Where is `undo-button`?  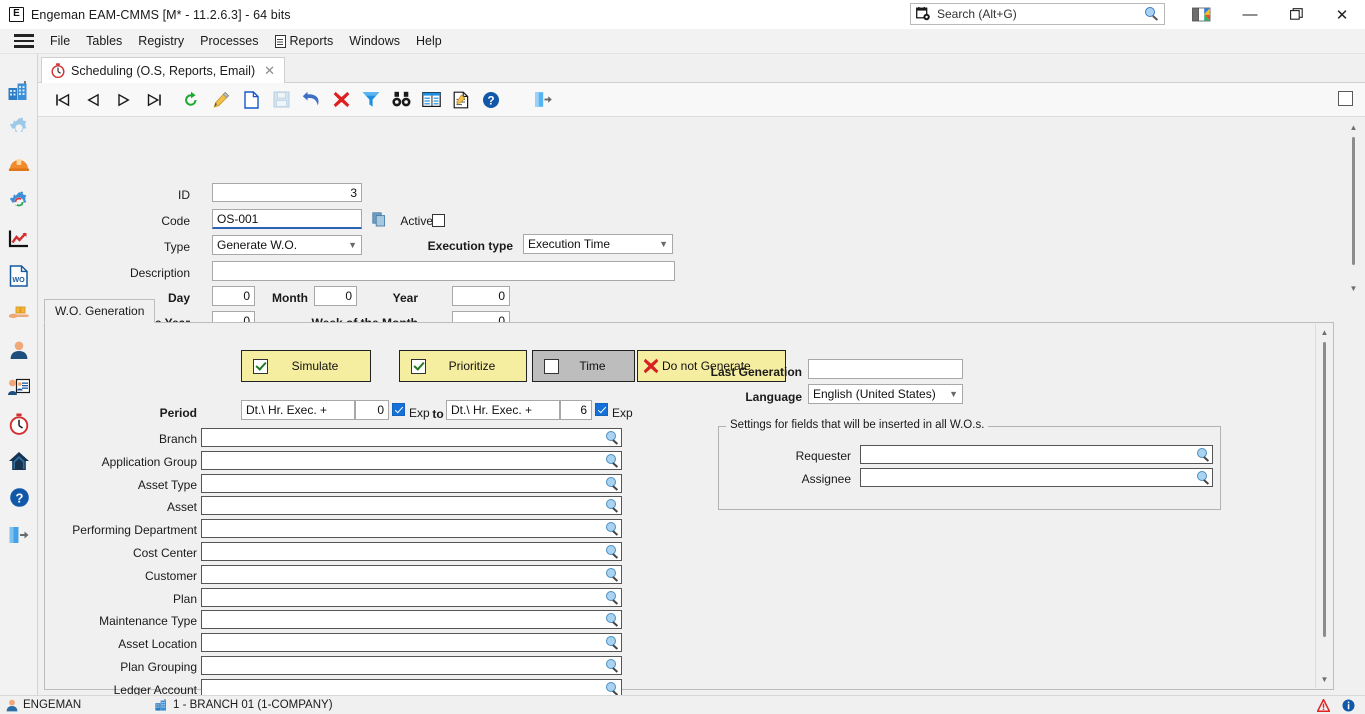
undo-button is located at coordinates (311, 100).